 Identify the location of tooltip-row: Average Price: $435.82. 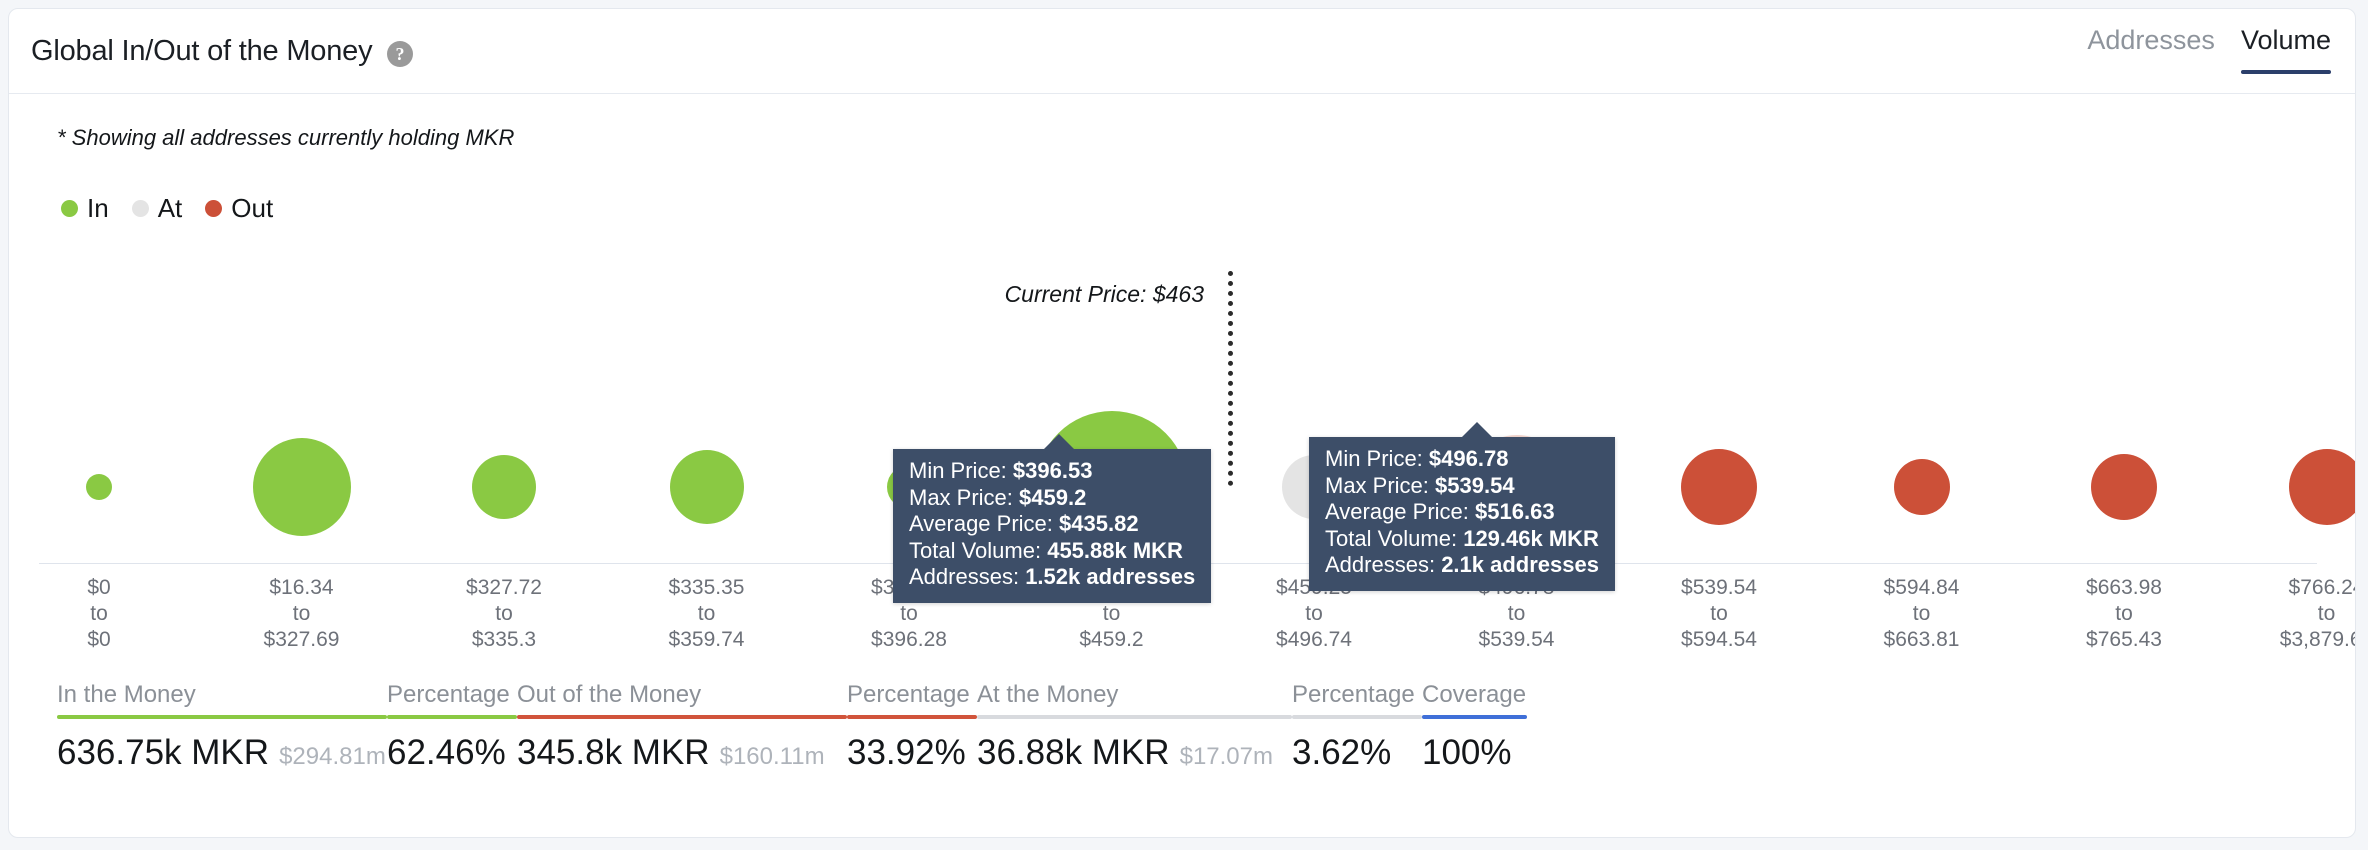
(1052, 524).